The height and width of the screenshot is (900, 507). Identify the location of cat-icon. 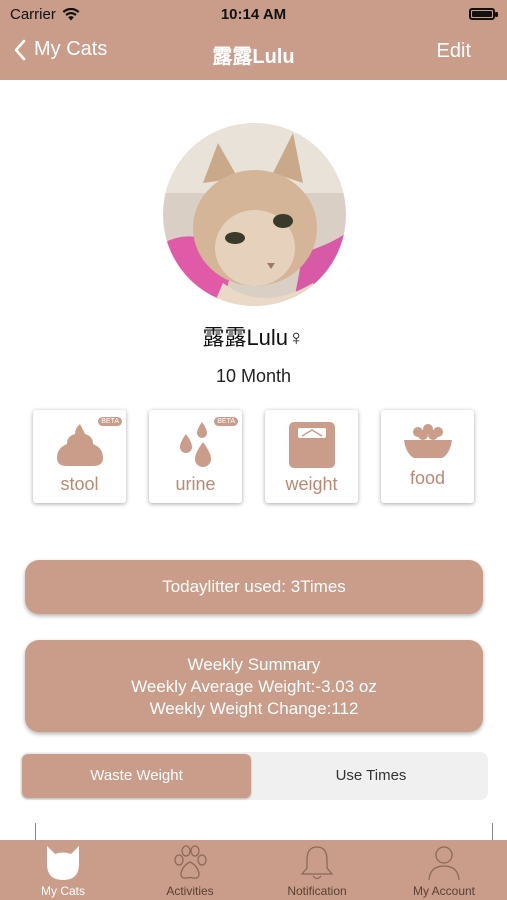
(63, 863).